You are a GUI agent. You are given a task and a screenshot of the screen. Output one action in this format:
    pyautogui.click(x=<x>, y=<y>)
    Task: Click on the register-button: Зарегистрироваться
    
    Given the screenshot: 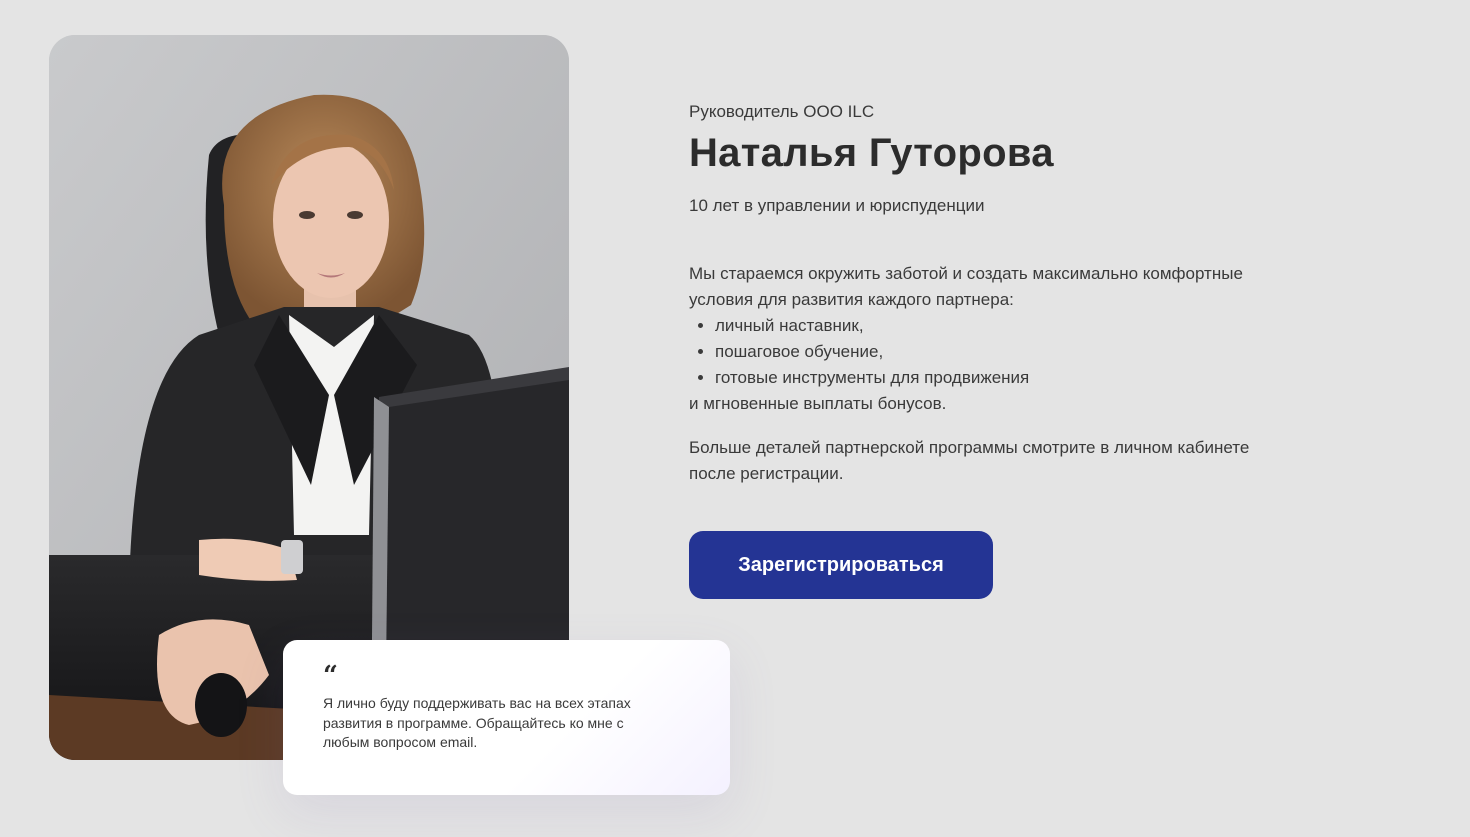 What is the action you would take?
    pyautogui.click(x=841, y=565)
    